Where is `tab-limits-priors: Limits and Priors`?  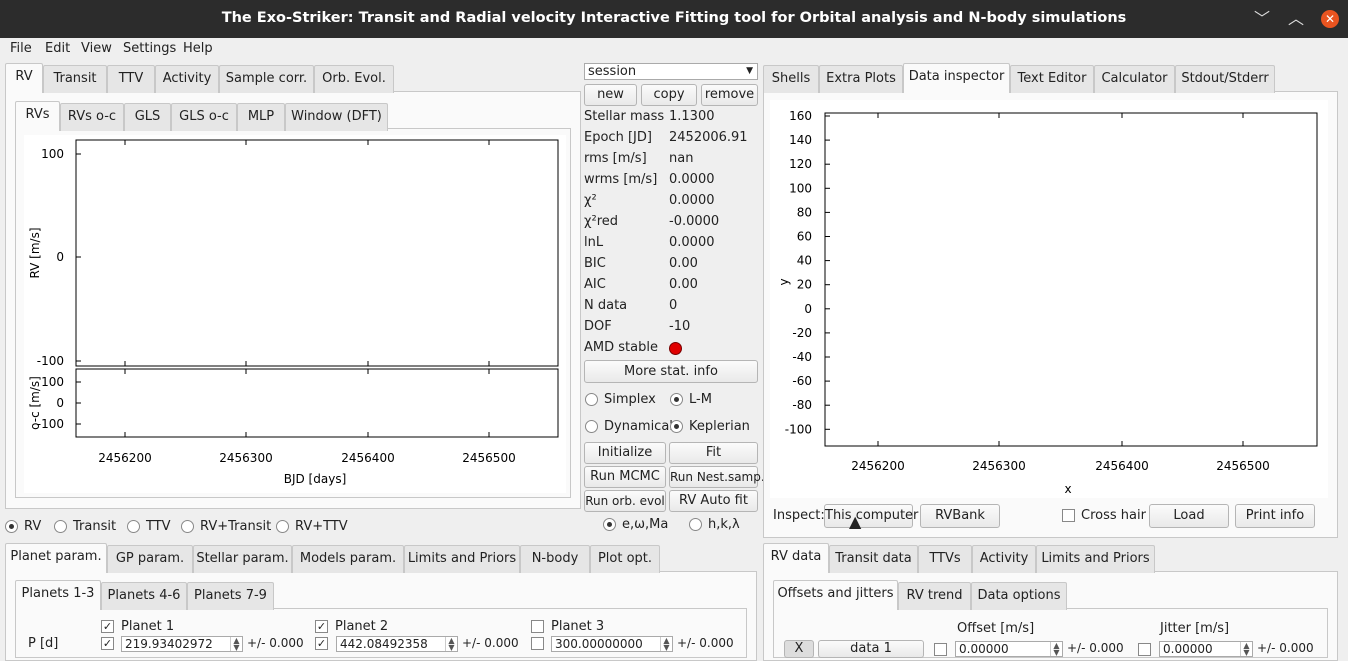
tab-limits-priors: Limits and Priors is located at coordinates (462, 559).